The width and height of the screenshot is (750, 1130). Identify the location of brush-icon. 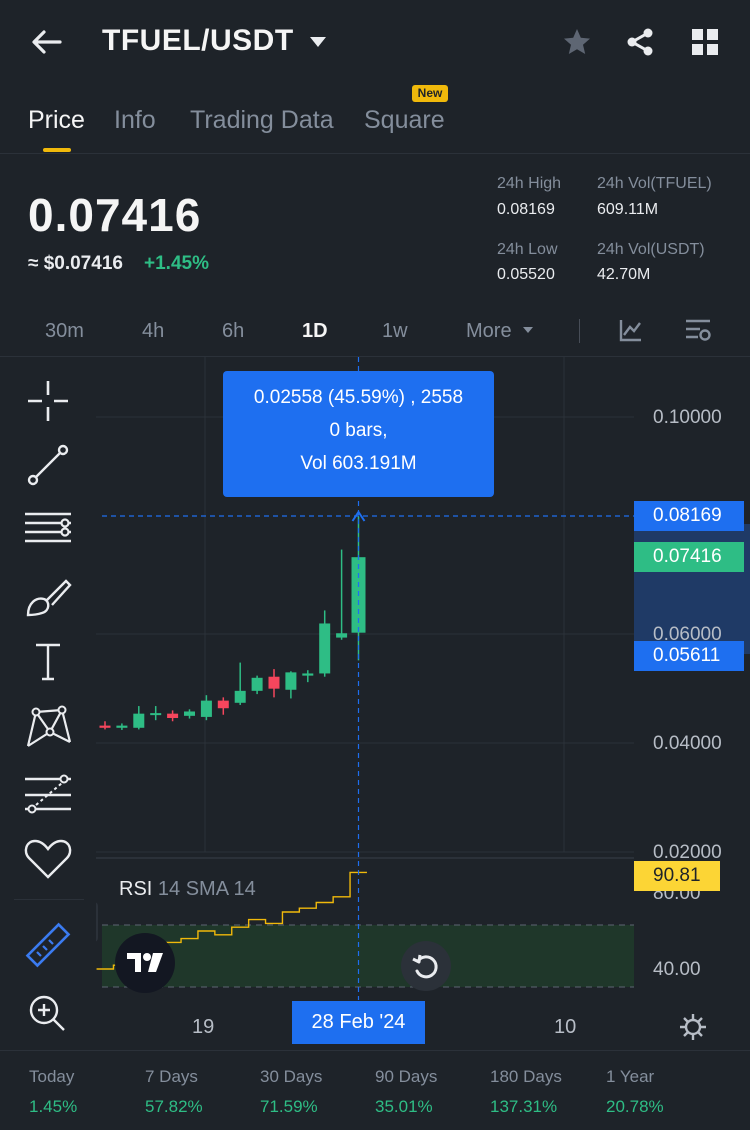
(48, 597).